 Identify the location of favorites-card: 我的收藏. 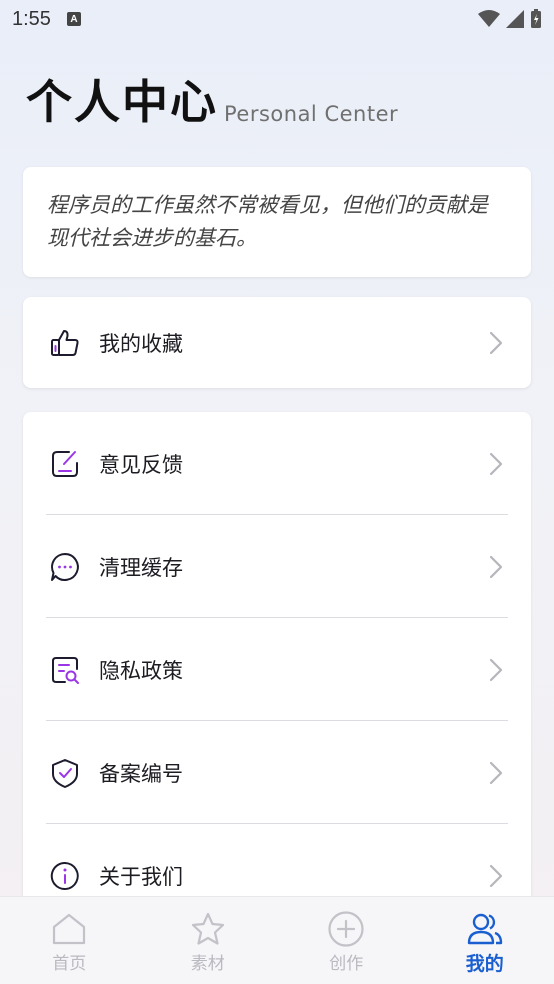
(277, 342).